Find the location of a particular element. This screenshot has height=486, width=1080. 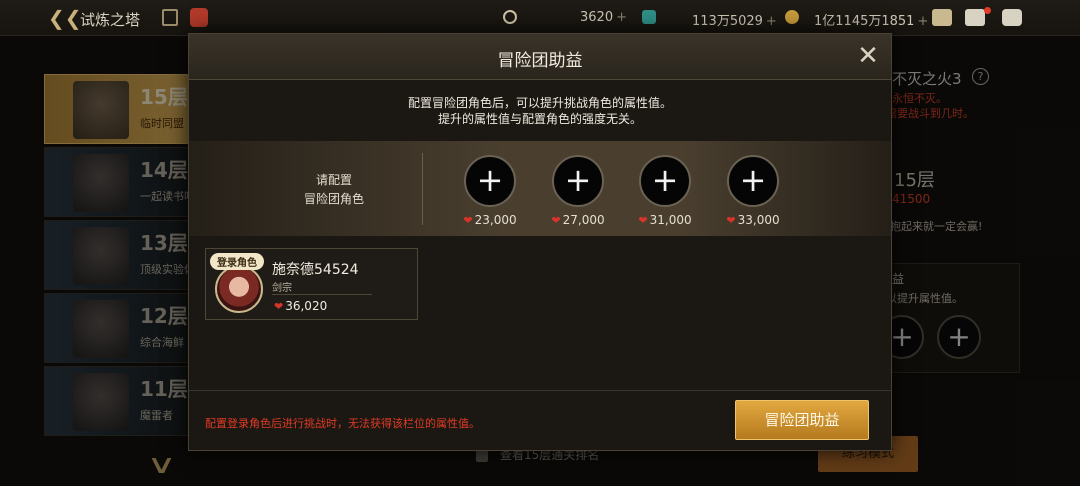

coin-icon is located at coordinates (510, 17).